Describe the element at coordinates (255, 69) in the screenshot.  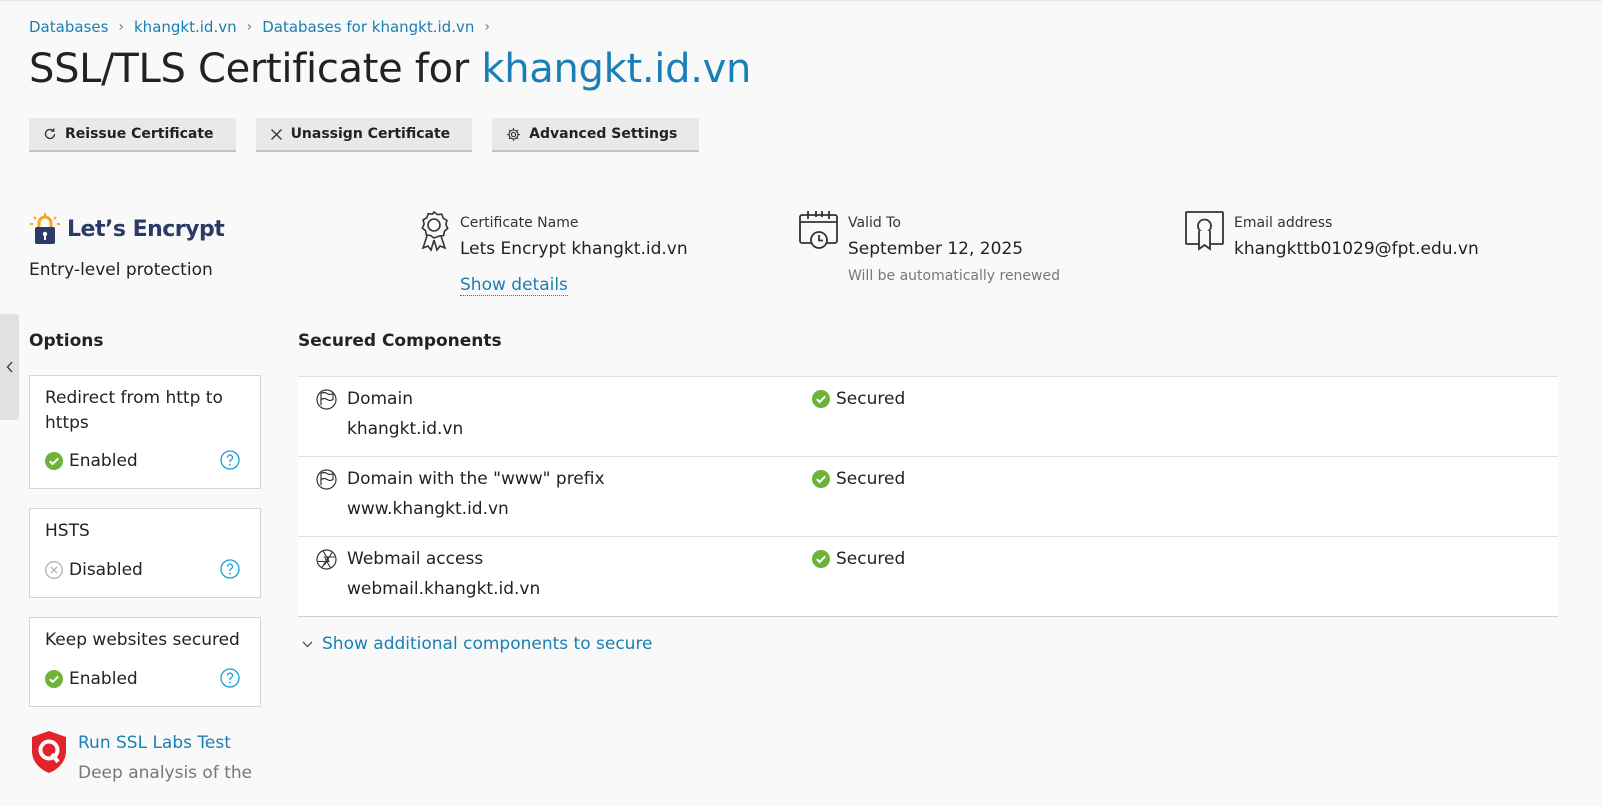
I see `page-title-prefix: SSL/TLS Certificate for` at that location.